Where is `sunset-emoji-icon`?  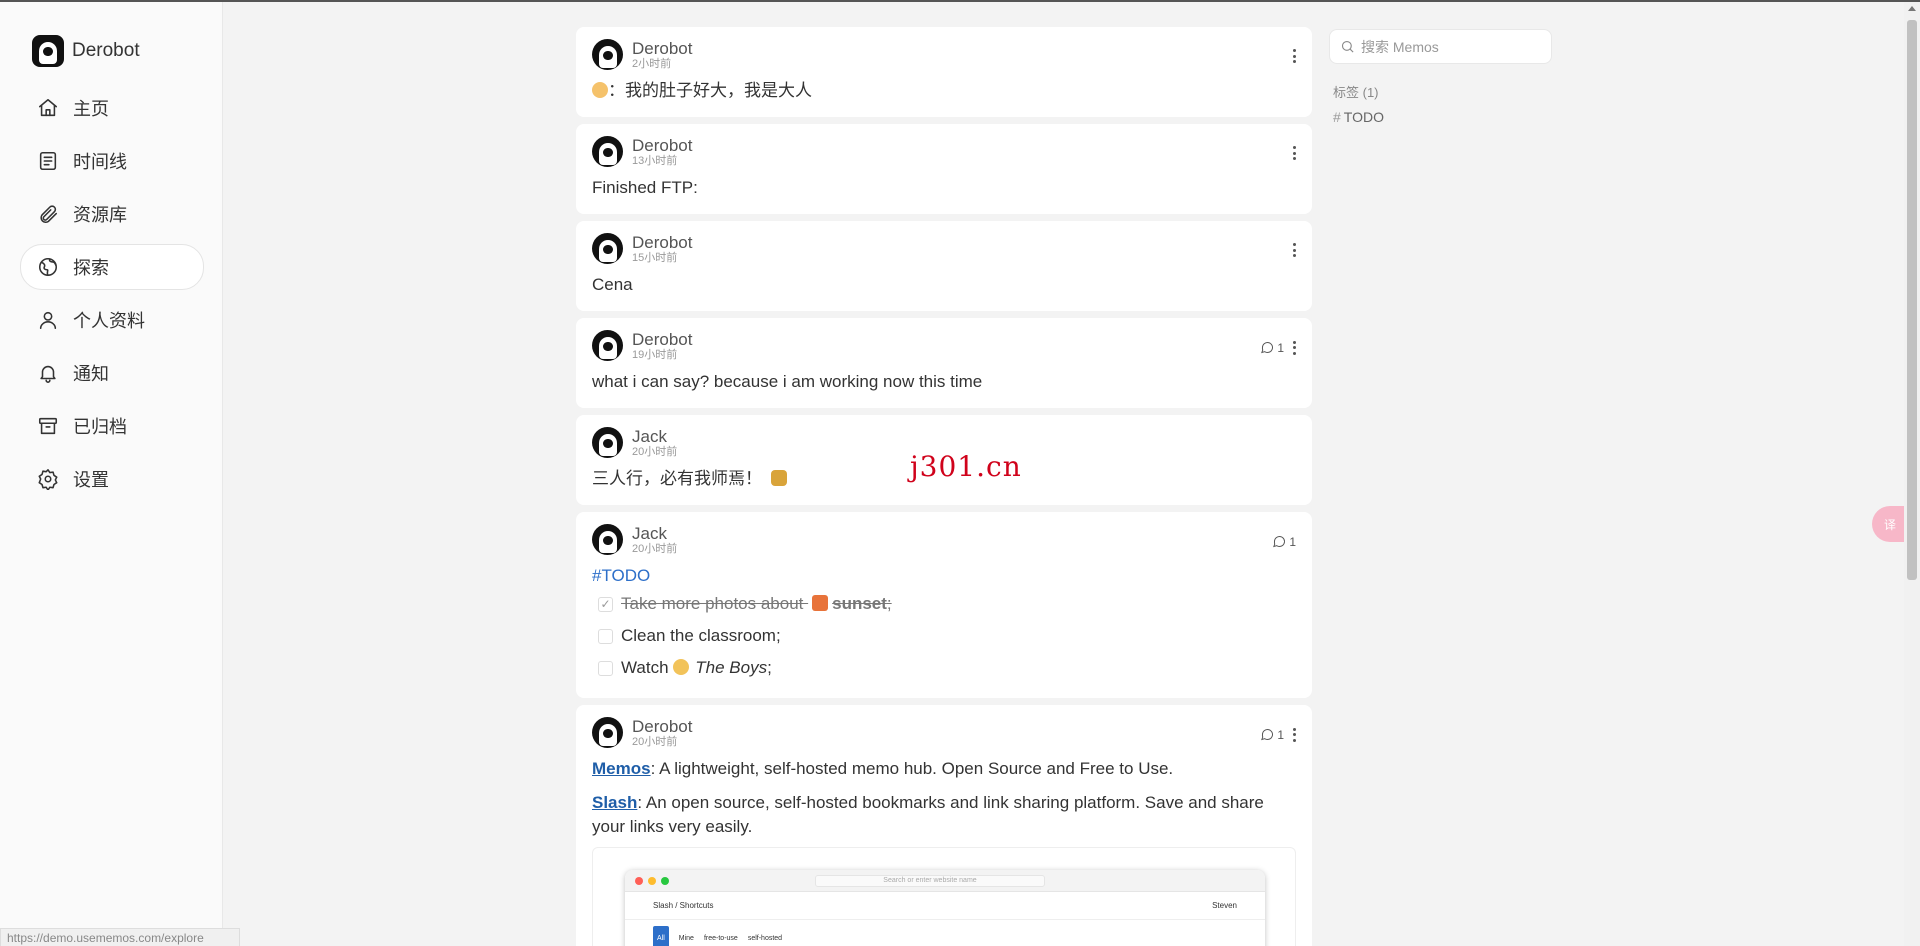 sunset-emoji-icon is located at coordinates (820, 603).